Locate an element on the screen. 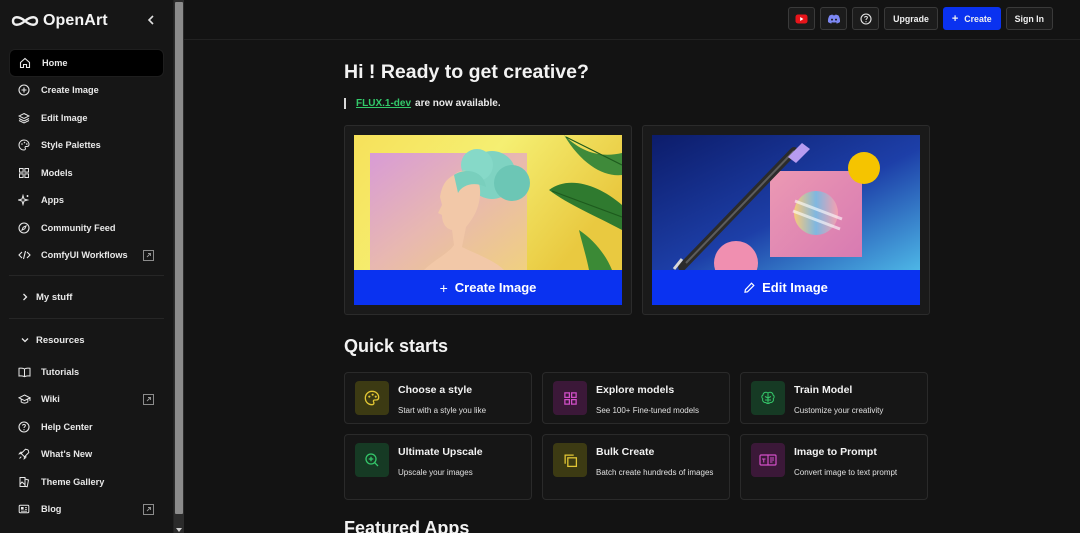  sidebar-item-style-palettes: Style Palettes is located at coordinates (86, 146).